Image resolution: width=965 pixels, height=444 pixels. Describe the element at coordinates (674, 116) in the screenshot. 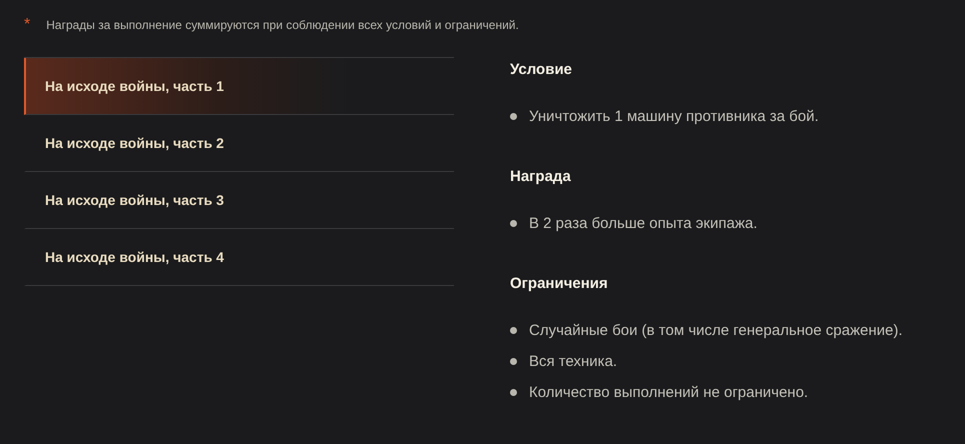

I see `list-item: Уничтожить 1 машину противника за бой.` at that location.